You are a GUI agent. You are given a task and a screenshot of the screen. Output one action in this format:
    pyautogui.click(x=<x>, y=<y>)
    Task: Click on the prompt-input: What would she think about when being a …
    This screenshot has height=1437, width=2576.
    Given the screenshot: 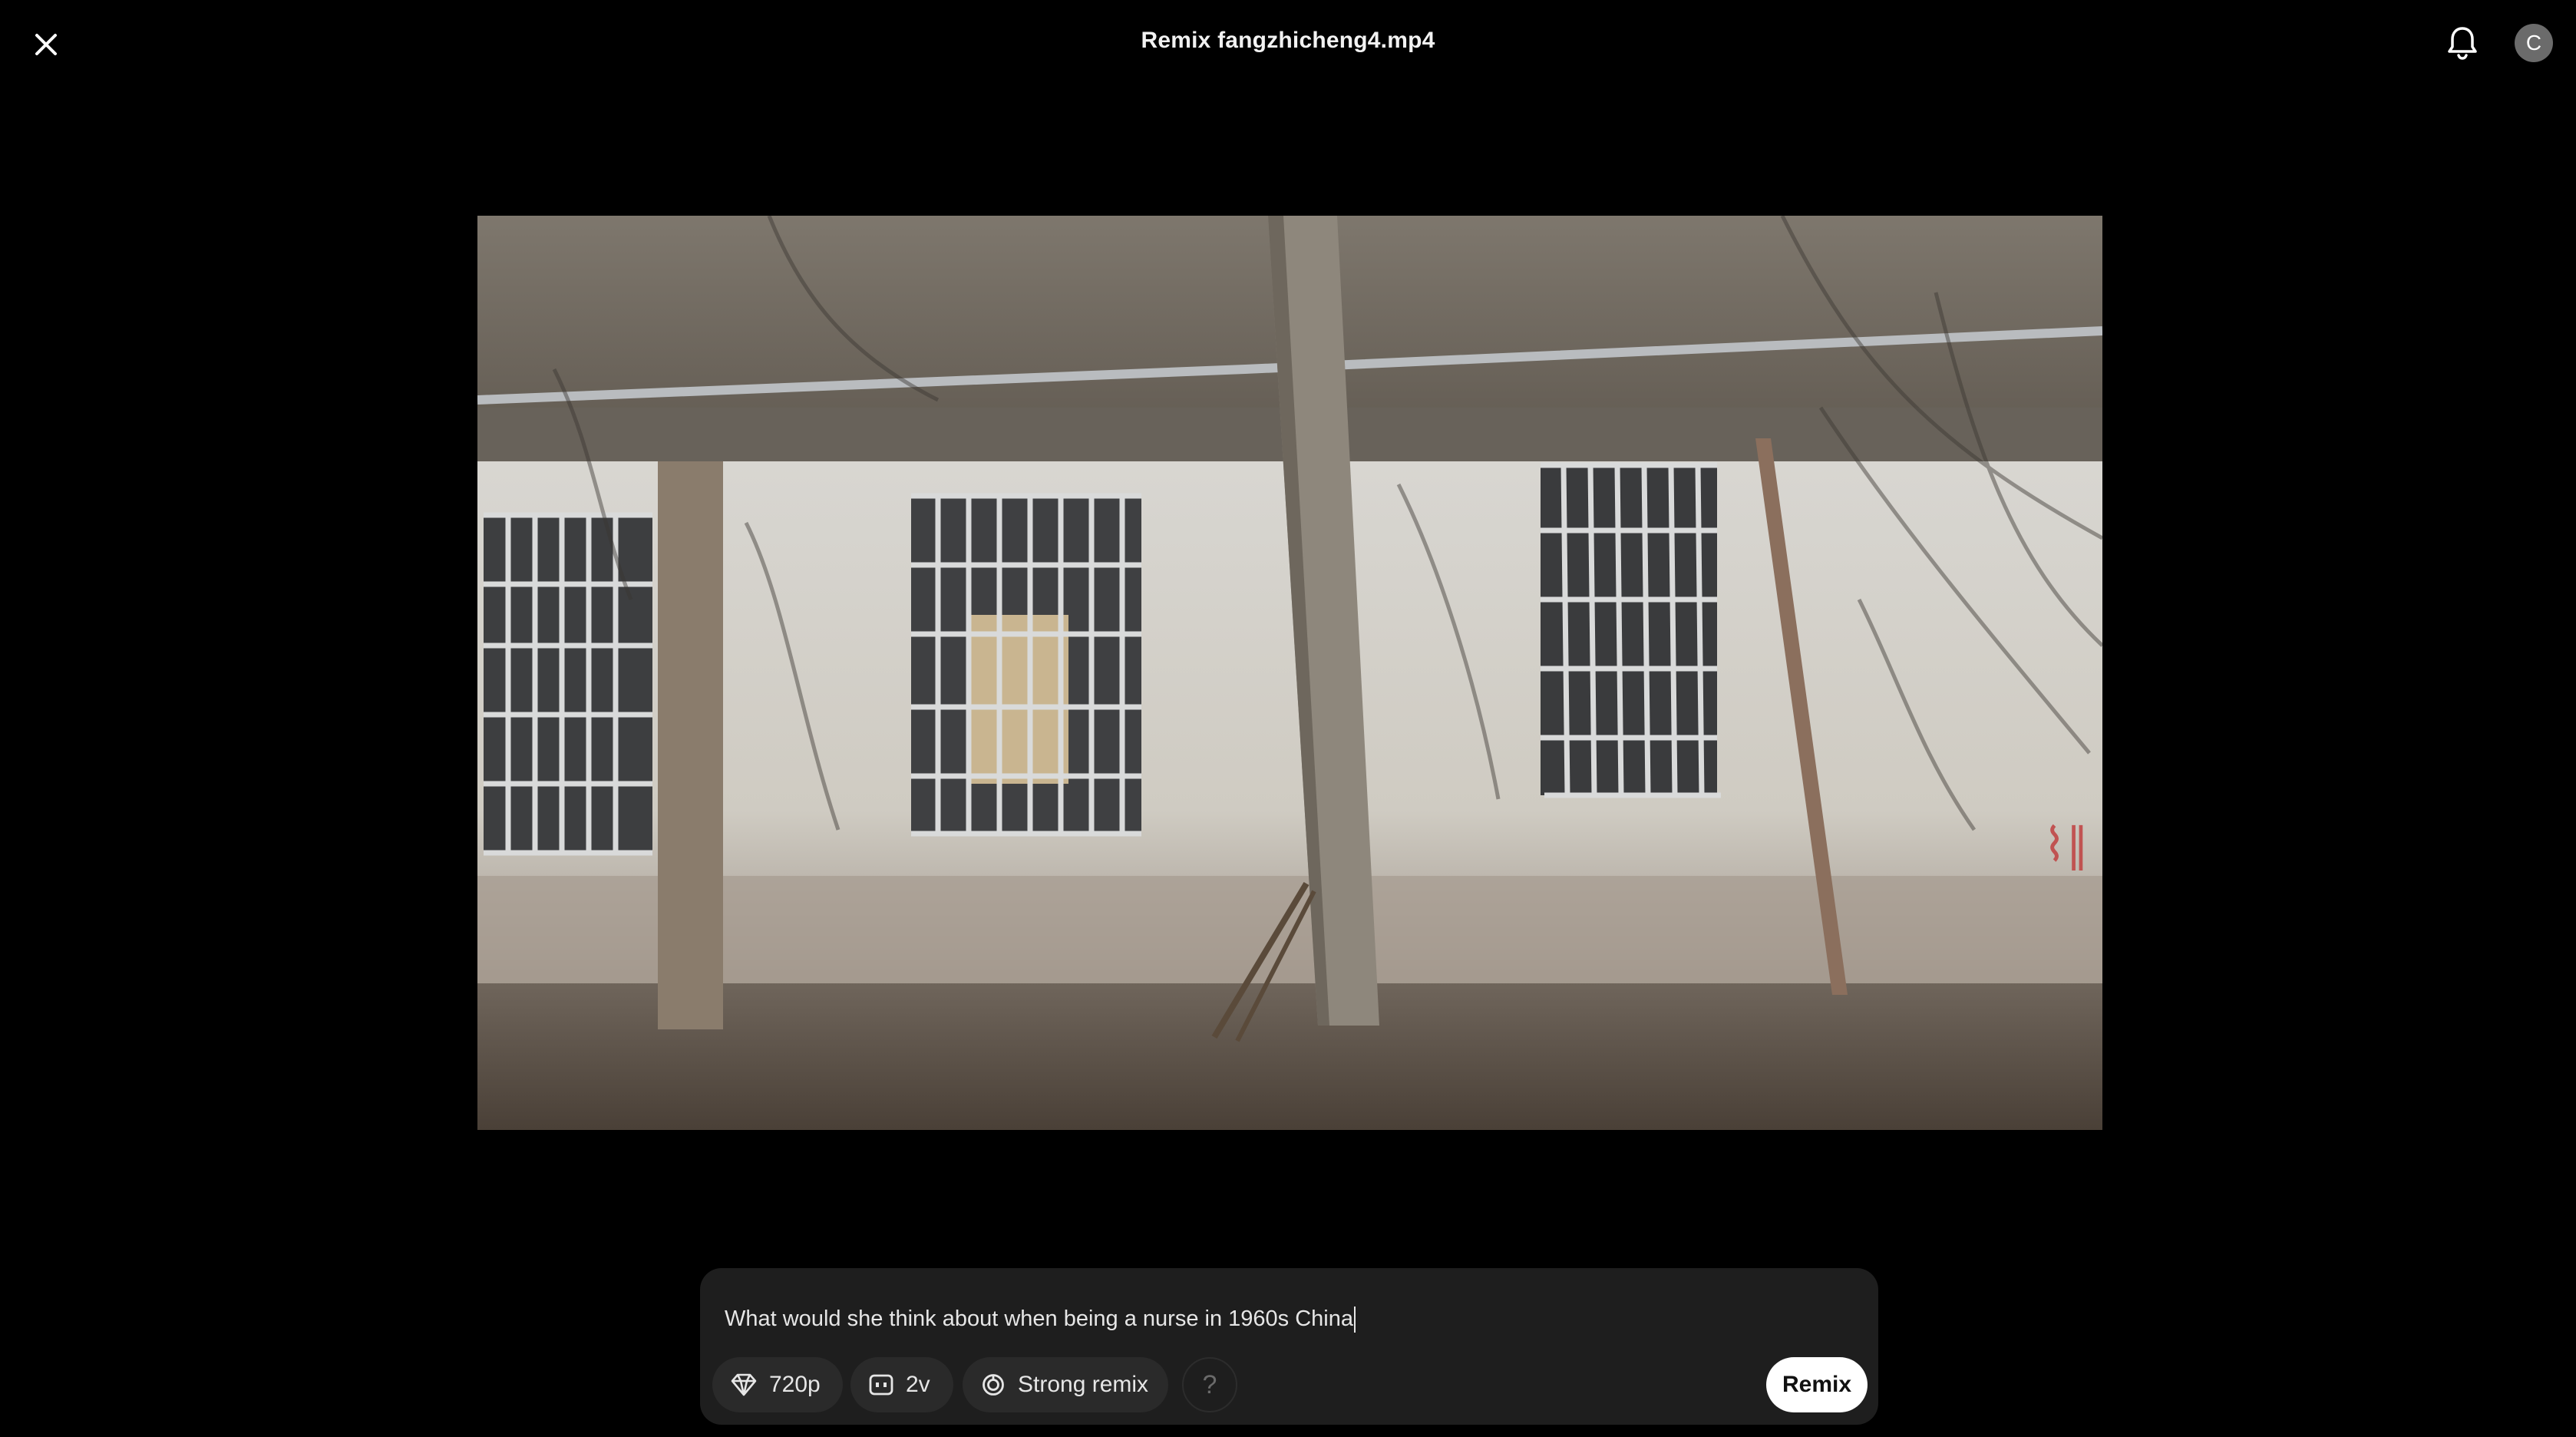 What is the action you would take?
    pyautogui.click(x=1285, y=1319)
    